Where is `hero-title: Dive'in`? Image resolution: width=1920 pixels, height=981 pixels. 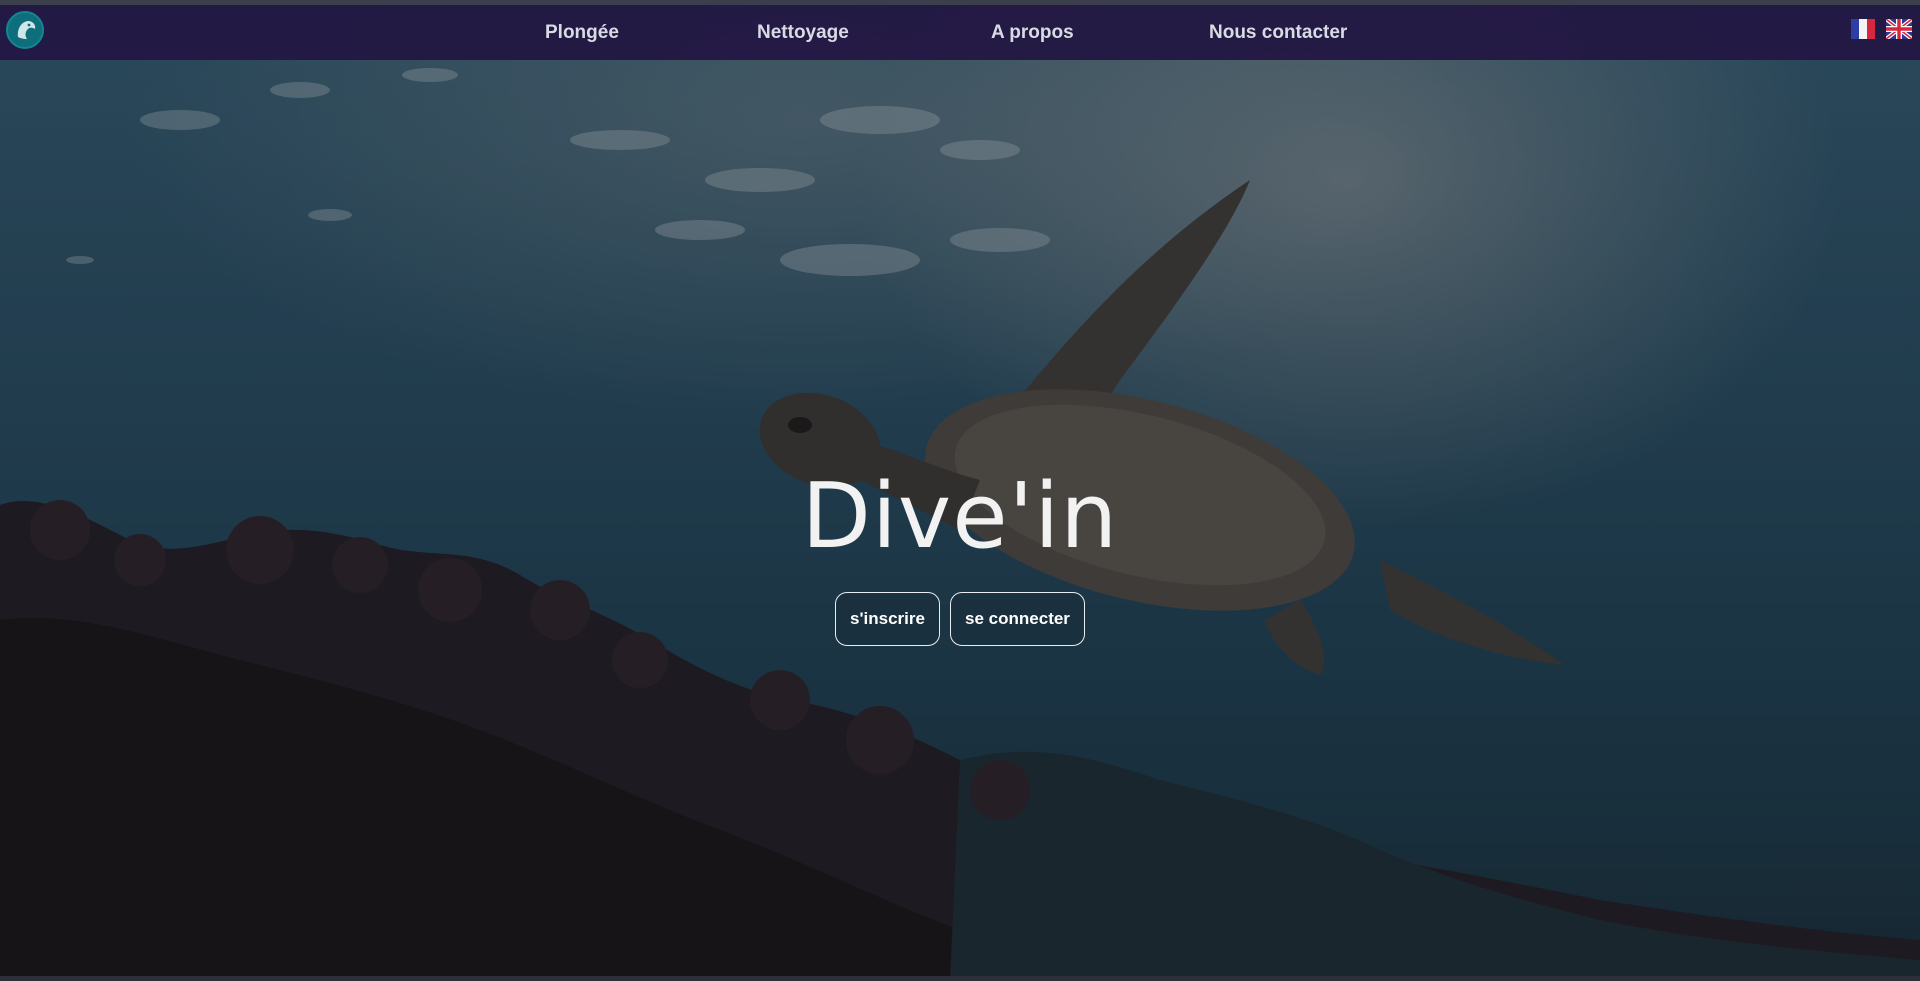 hero-title: Dive'in is located at coordinates (960, 517).